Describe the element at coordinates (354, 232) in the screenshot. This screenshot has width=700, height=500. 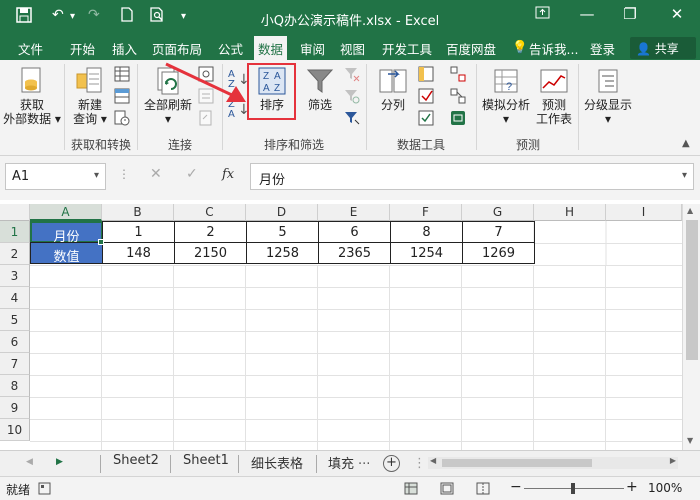
I see `cell-e1: 6` at that location.